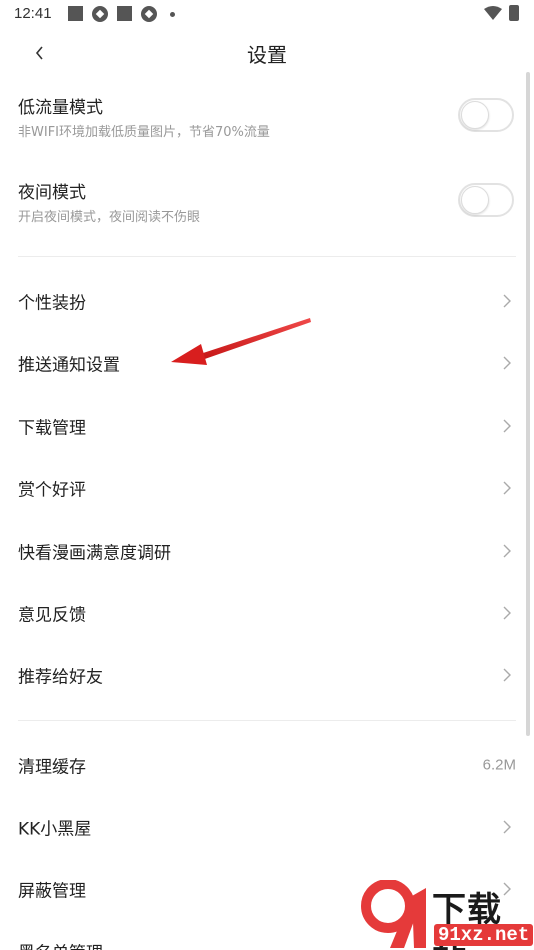  I want to click on watermark-url: 91xz.net, so click(484, 935).